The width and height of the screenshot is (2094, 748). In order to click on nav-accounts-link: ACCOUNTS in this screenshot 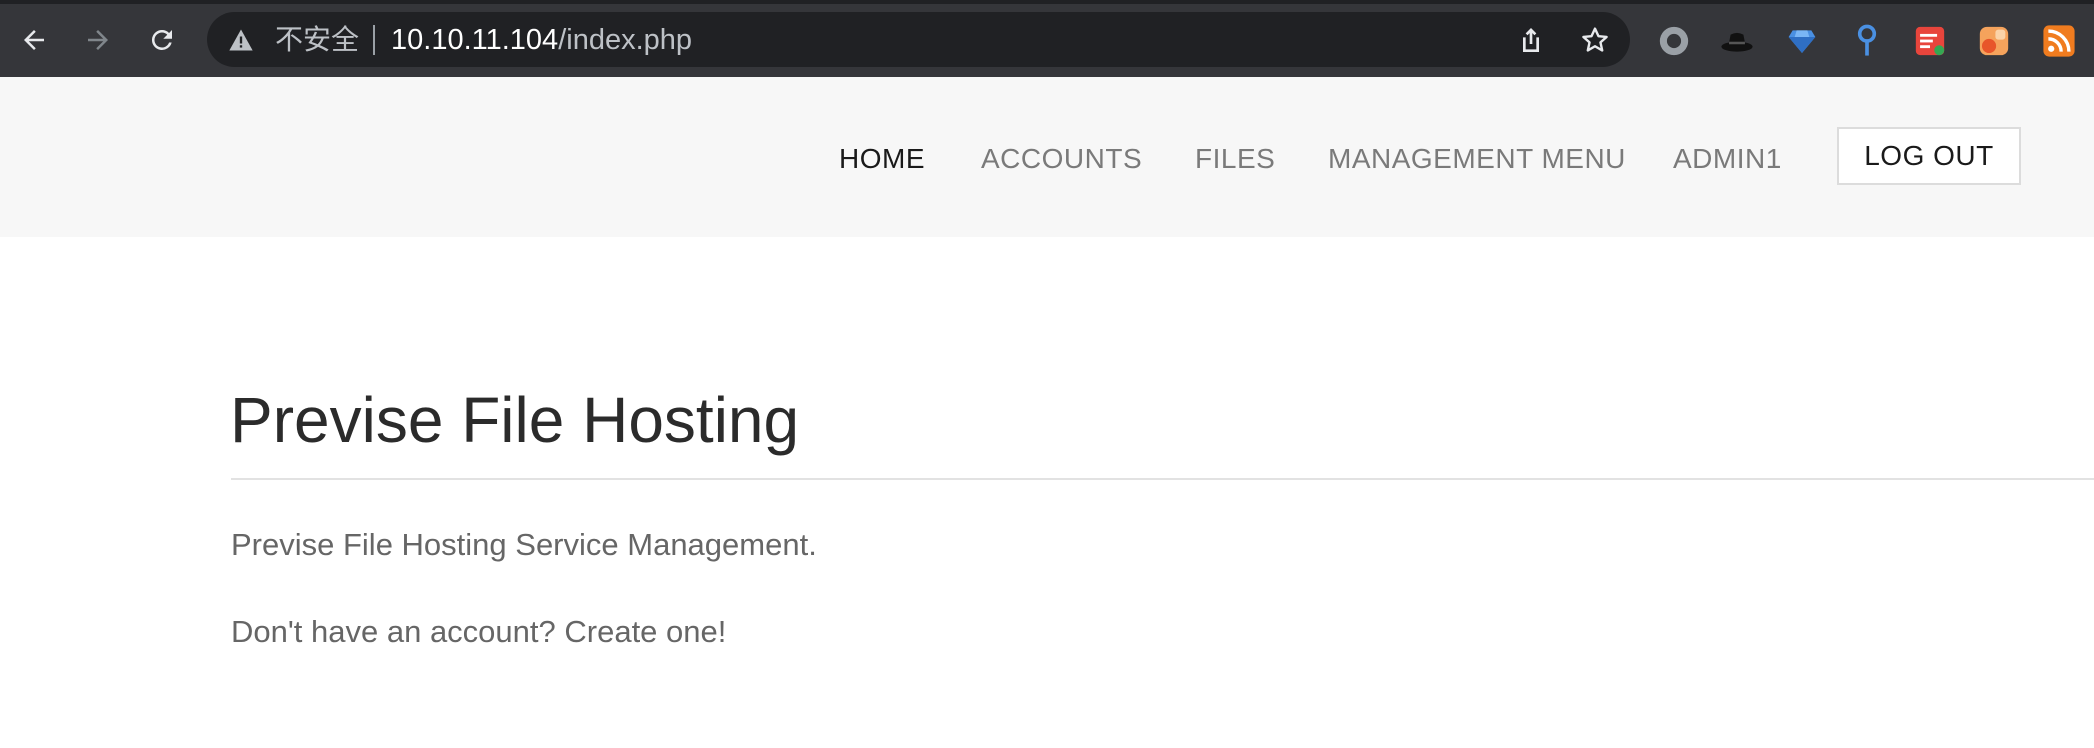, I will do `click(1061, 159)`.